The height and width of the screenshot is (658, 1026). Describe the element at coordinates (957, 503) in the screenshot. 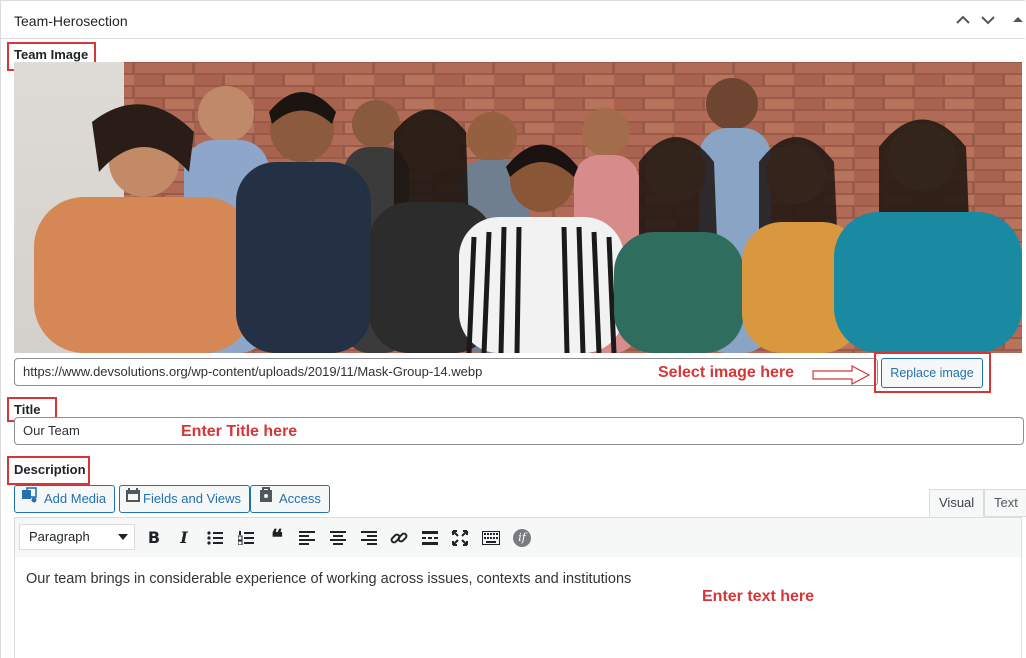

I see `tab-visual: Visual` at that location.